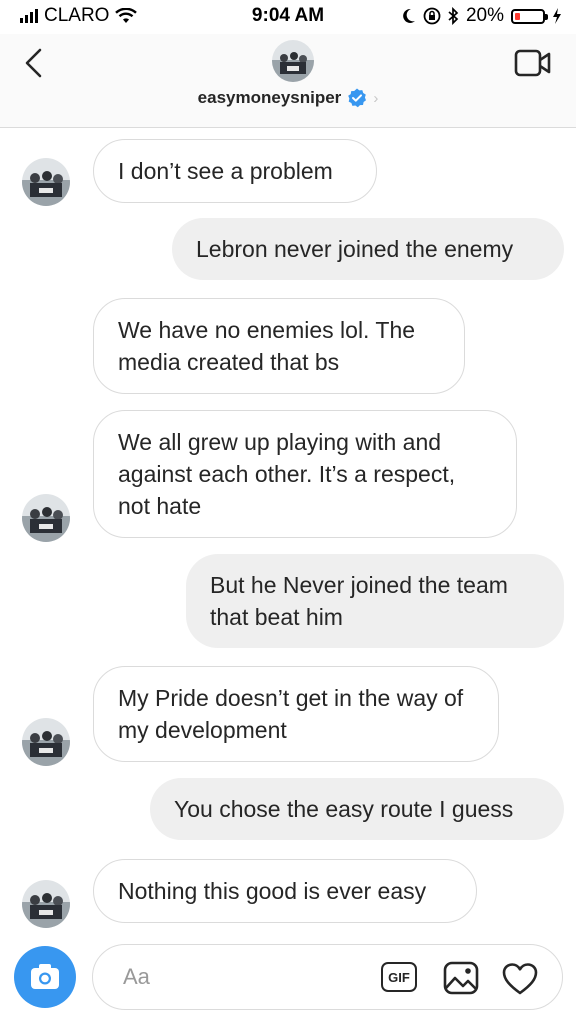 Image resolution: width=576 pixels, height=1024 pixels. What do you see at coordinates (136, 976) in the screenshot?
I see `message-input-placeholder: Aa` at bounding box center [136, 976].